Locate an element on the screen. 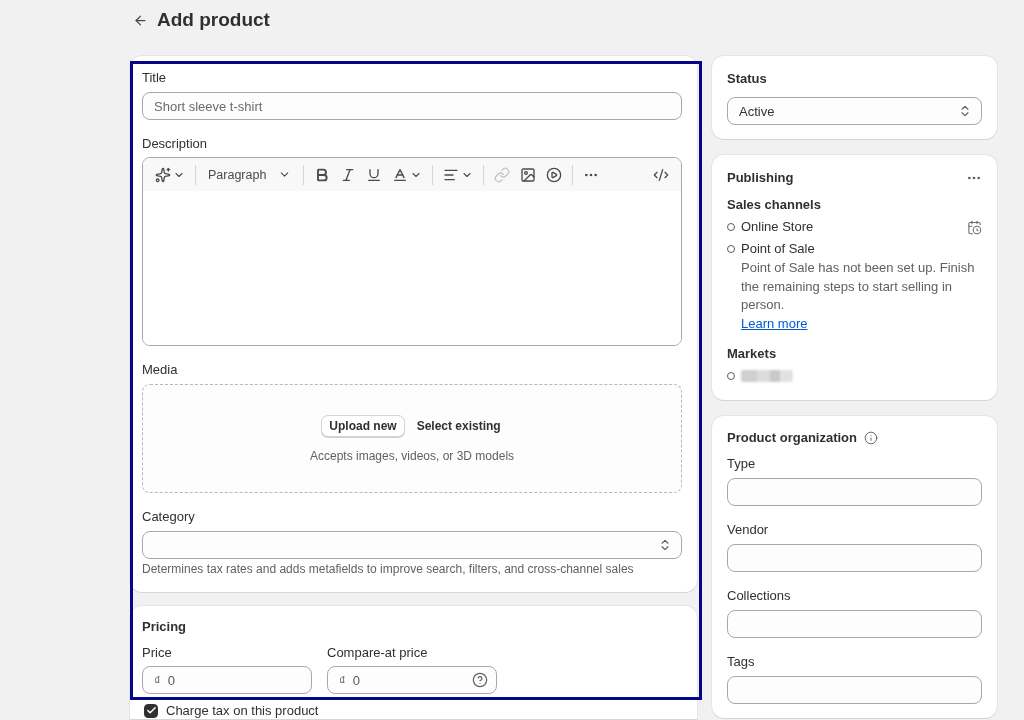  code-icon is located at coordinates (661, 174).